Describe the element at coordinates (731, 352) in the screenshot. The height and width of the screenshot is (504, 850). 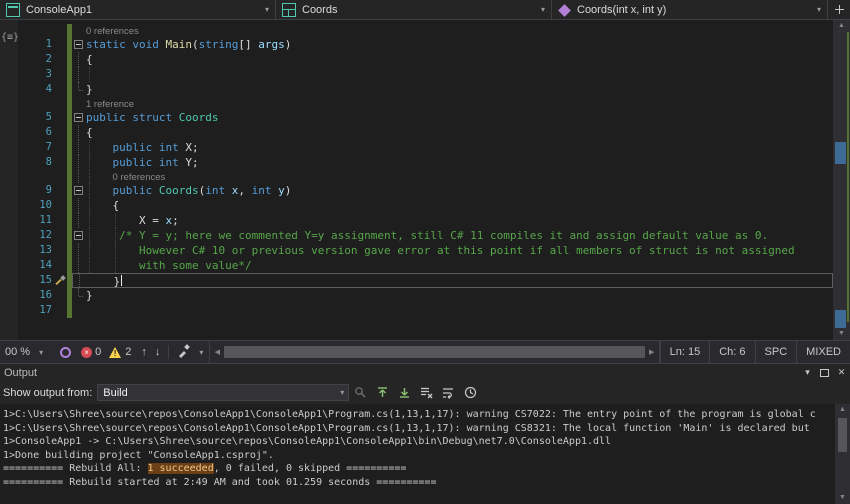
I see `column-indicator: Ch: 6` at that location.